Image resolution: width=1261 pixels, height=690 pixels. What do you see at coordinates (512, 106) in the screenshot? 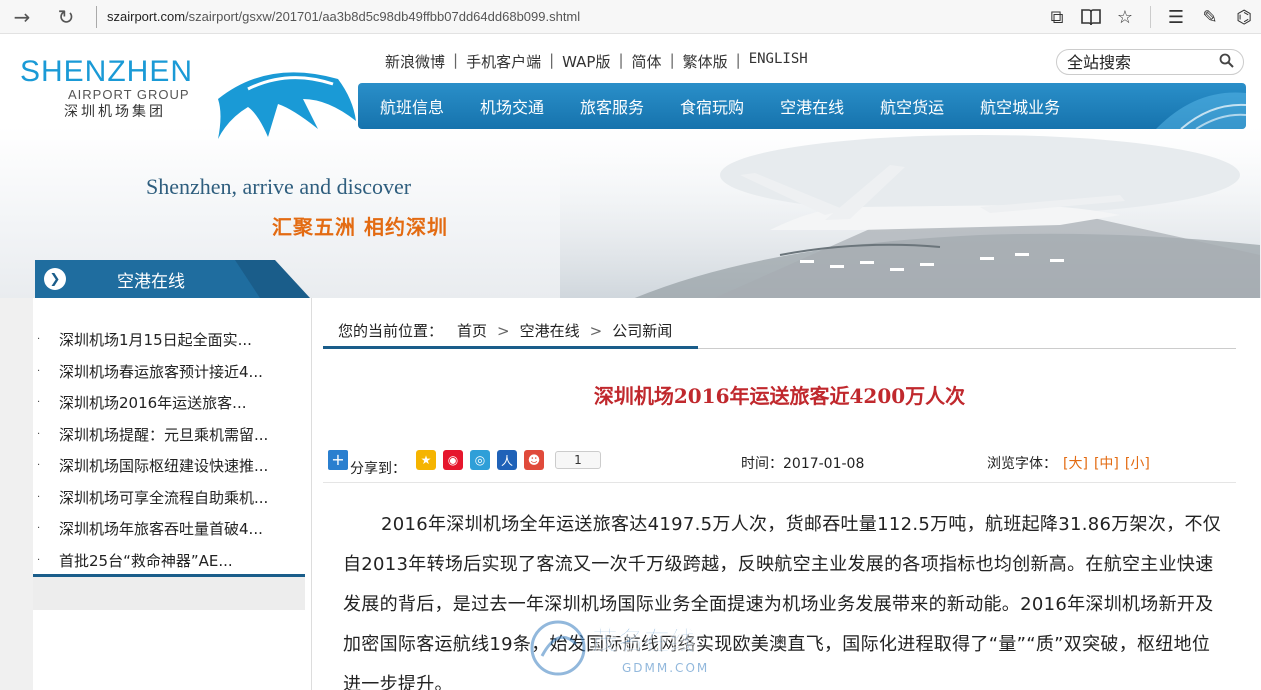
I see `nav-transport: 机场交通` at bounding box center [512, 106].